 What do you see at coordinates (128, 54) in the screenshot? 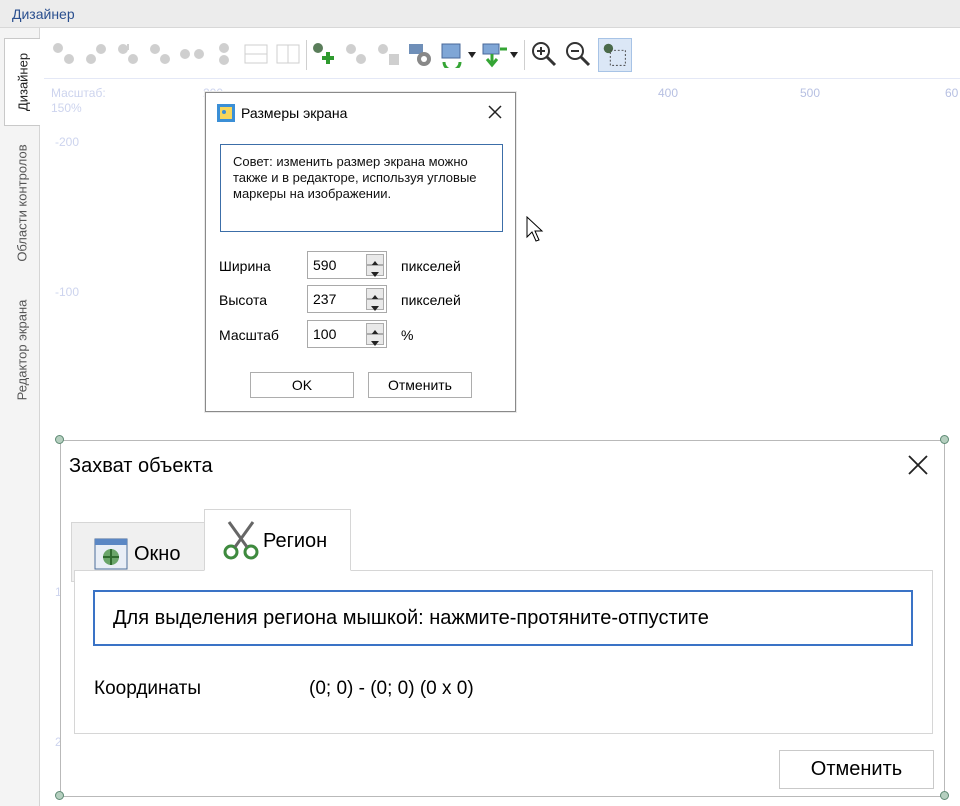
I see `node-up-icon` at bounding box center [128, 54].